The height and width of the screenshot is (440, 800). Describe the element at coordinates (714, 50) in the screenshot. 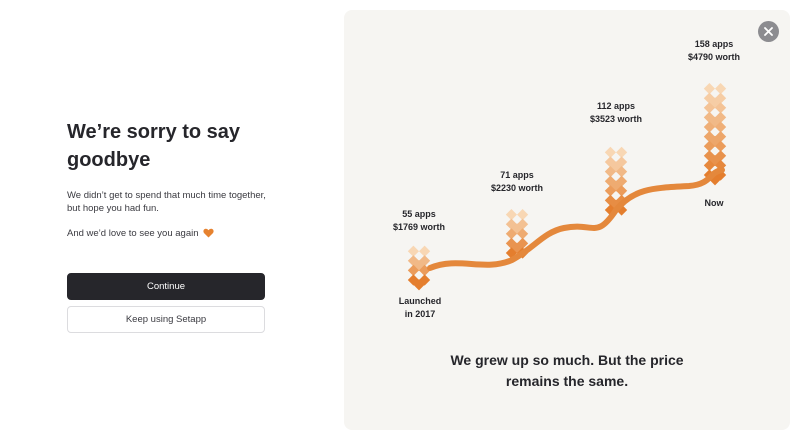

I see `milestone-label-4: 158 apps $4790 worth` at that location.